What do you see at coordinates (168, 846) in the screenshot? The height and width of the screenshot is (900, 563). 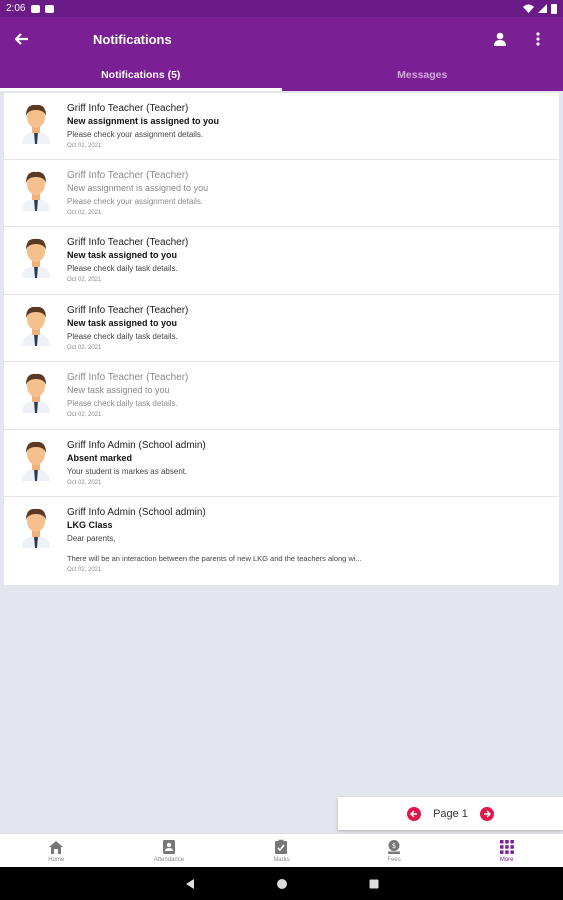 I see `attendance-icon` at bounding box center [168, 846].